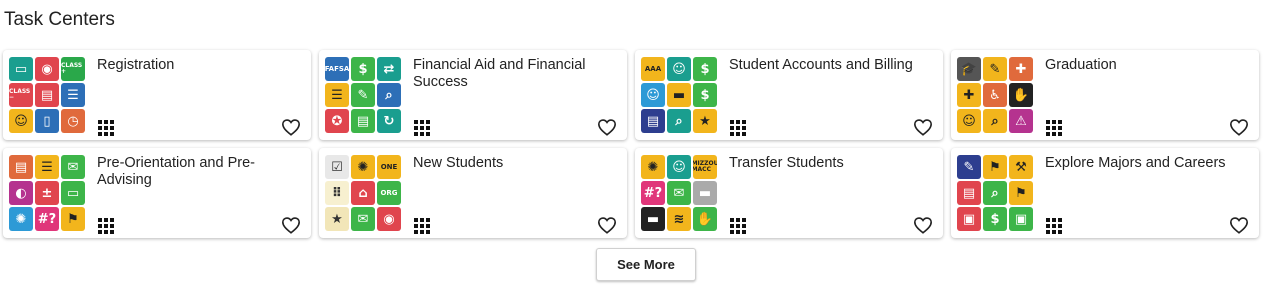 This screenshot has width=1267, height=290. What do you see at coordinates (705, 95) in the screenshot?
I see `money-icon: $` at bounding box center [705, 95].